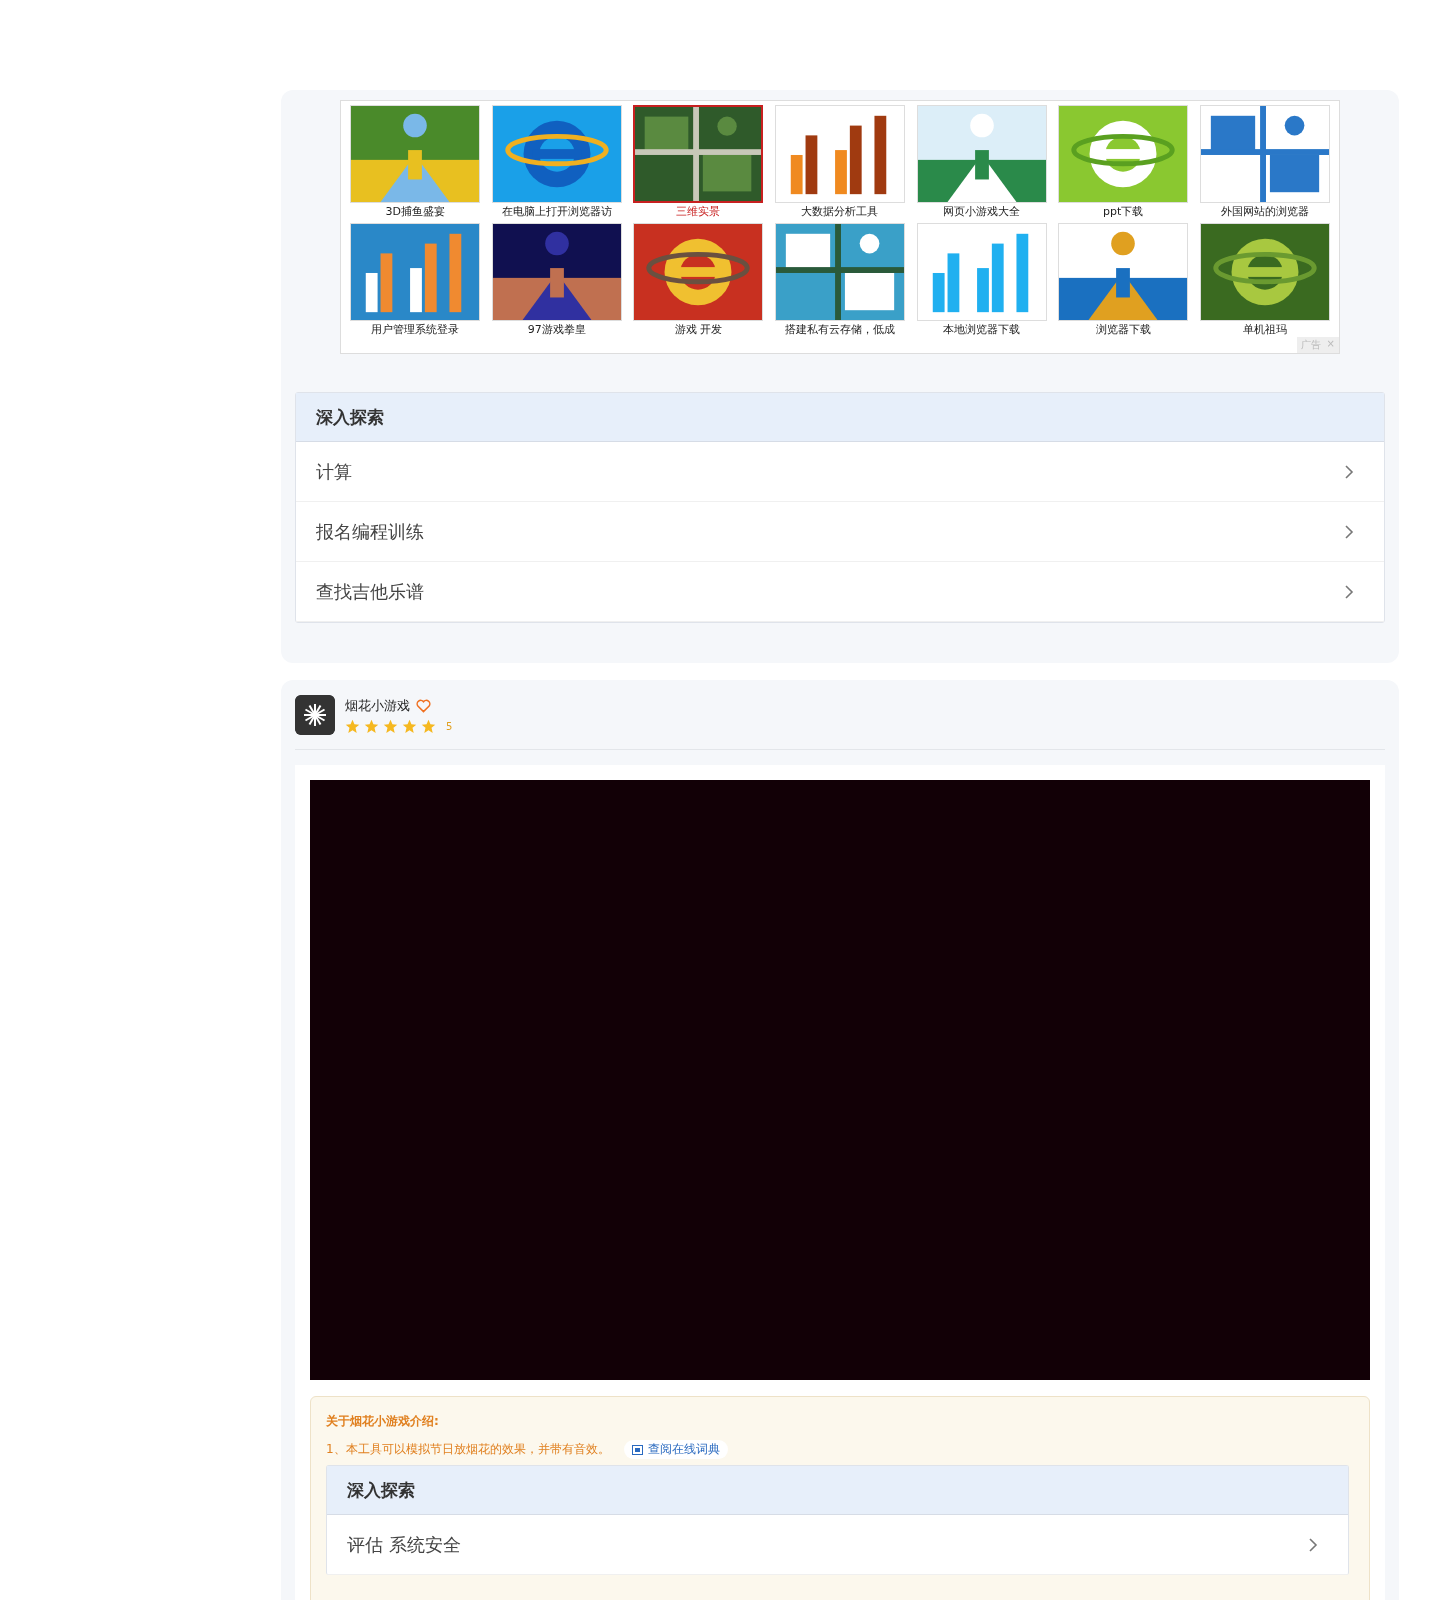  I want to click on tile-caption: 用户管理系统登录, so click(415, 330).